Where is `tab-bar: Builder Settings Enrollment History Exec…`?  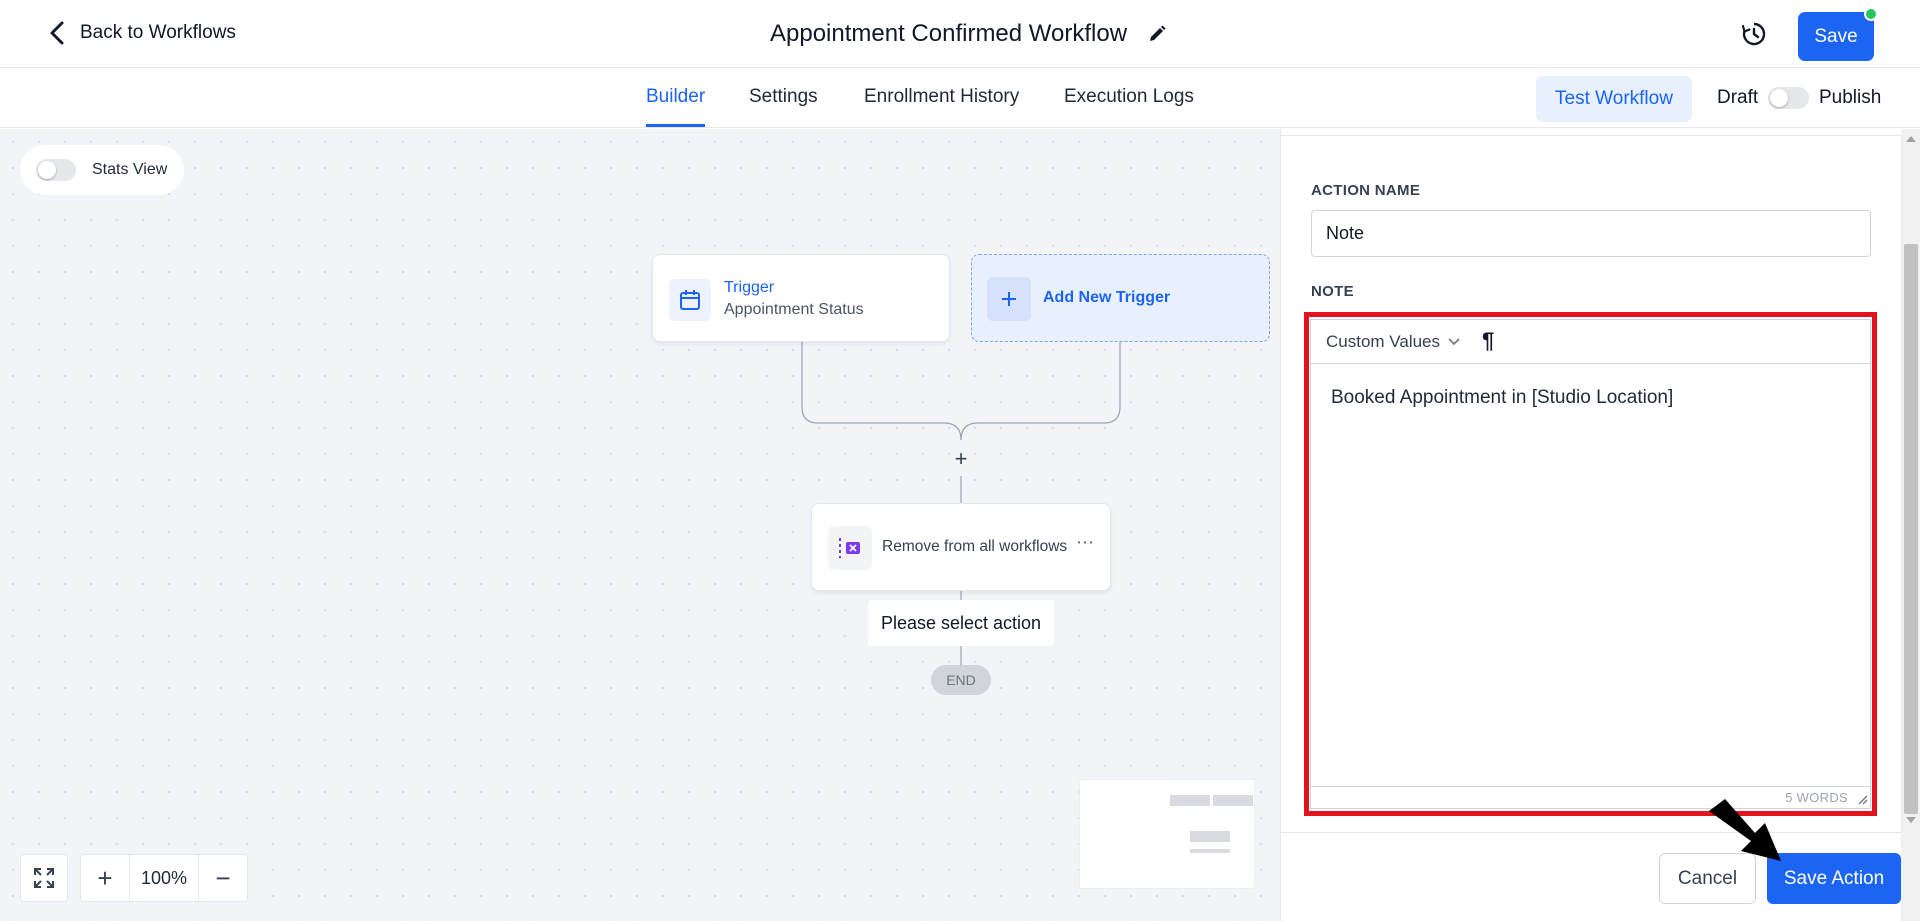 tab-bar: Builder Settings Enrollment History Exec… is located at coordinates (960, 98).